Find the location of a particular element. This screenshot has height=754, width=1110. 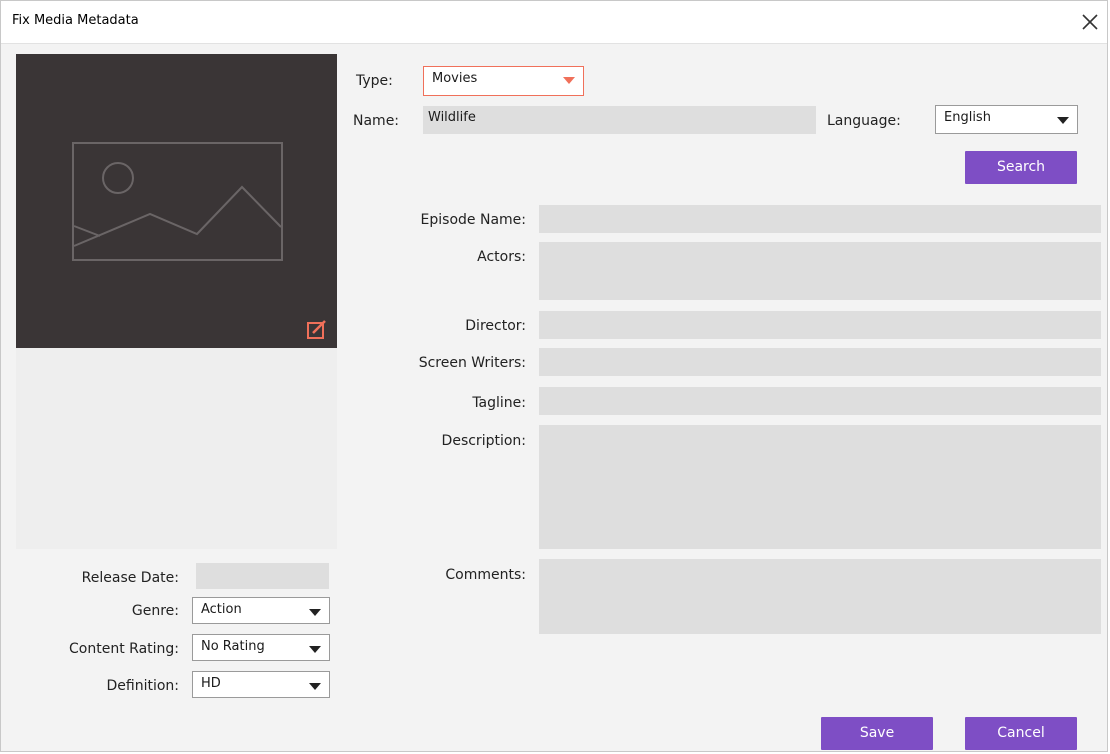

cover-art is located at coordinates (176, 201).